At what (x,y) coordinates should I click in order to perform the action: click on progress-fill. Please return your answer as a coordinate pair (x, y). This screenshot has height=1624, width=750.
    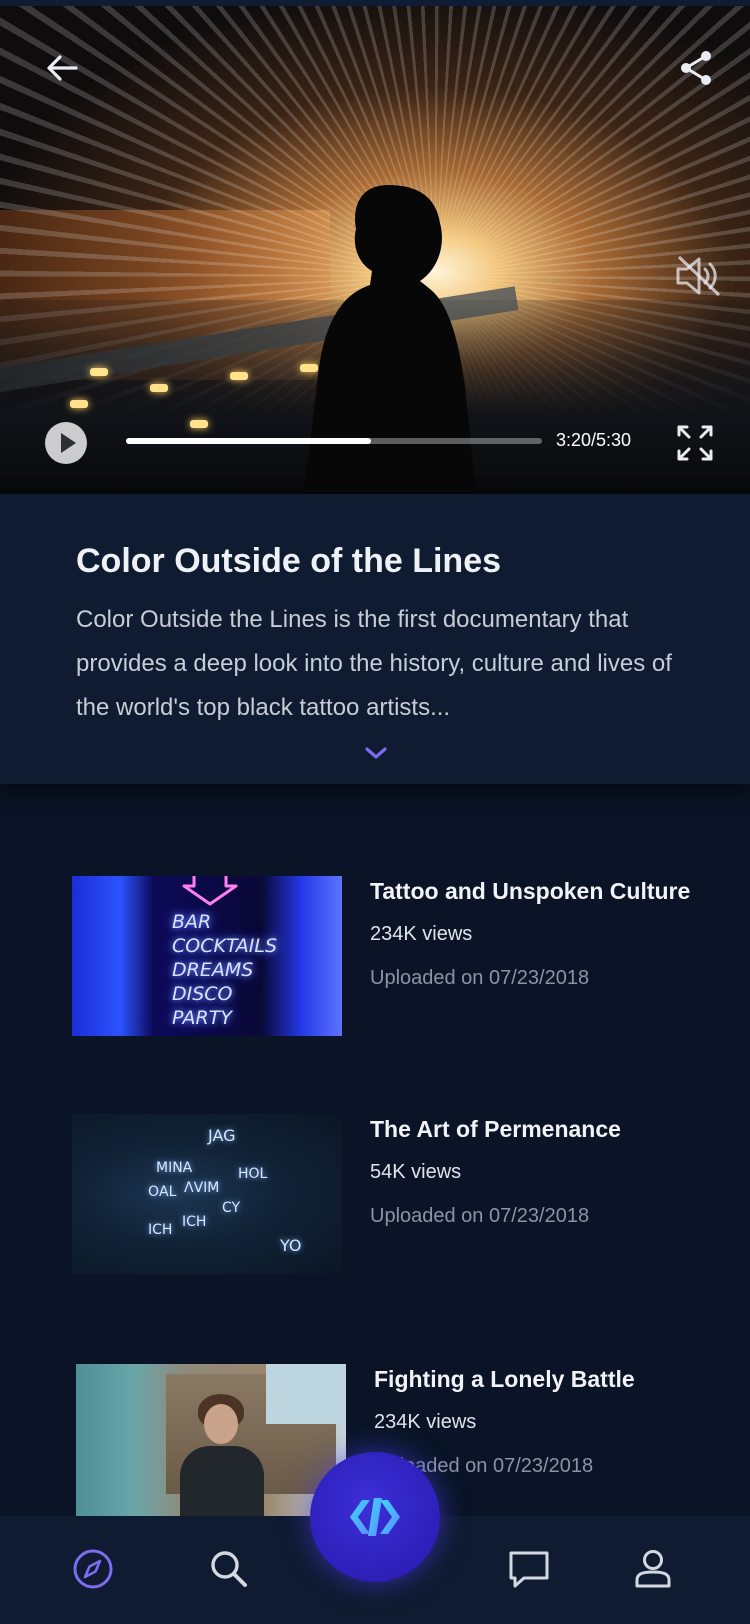
    Looking at the image, I should click on (249, 441).